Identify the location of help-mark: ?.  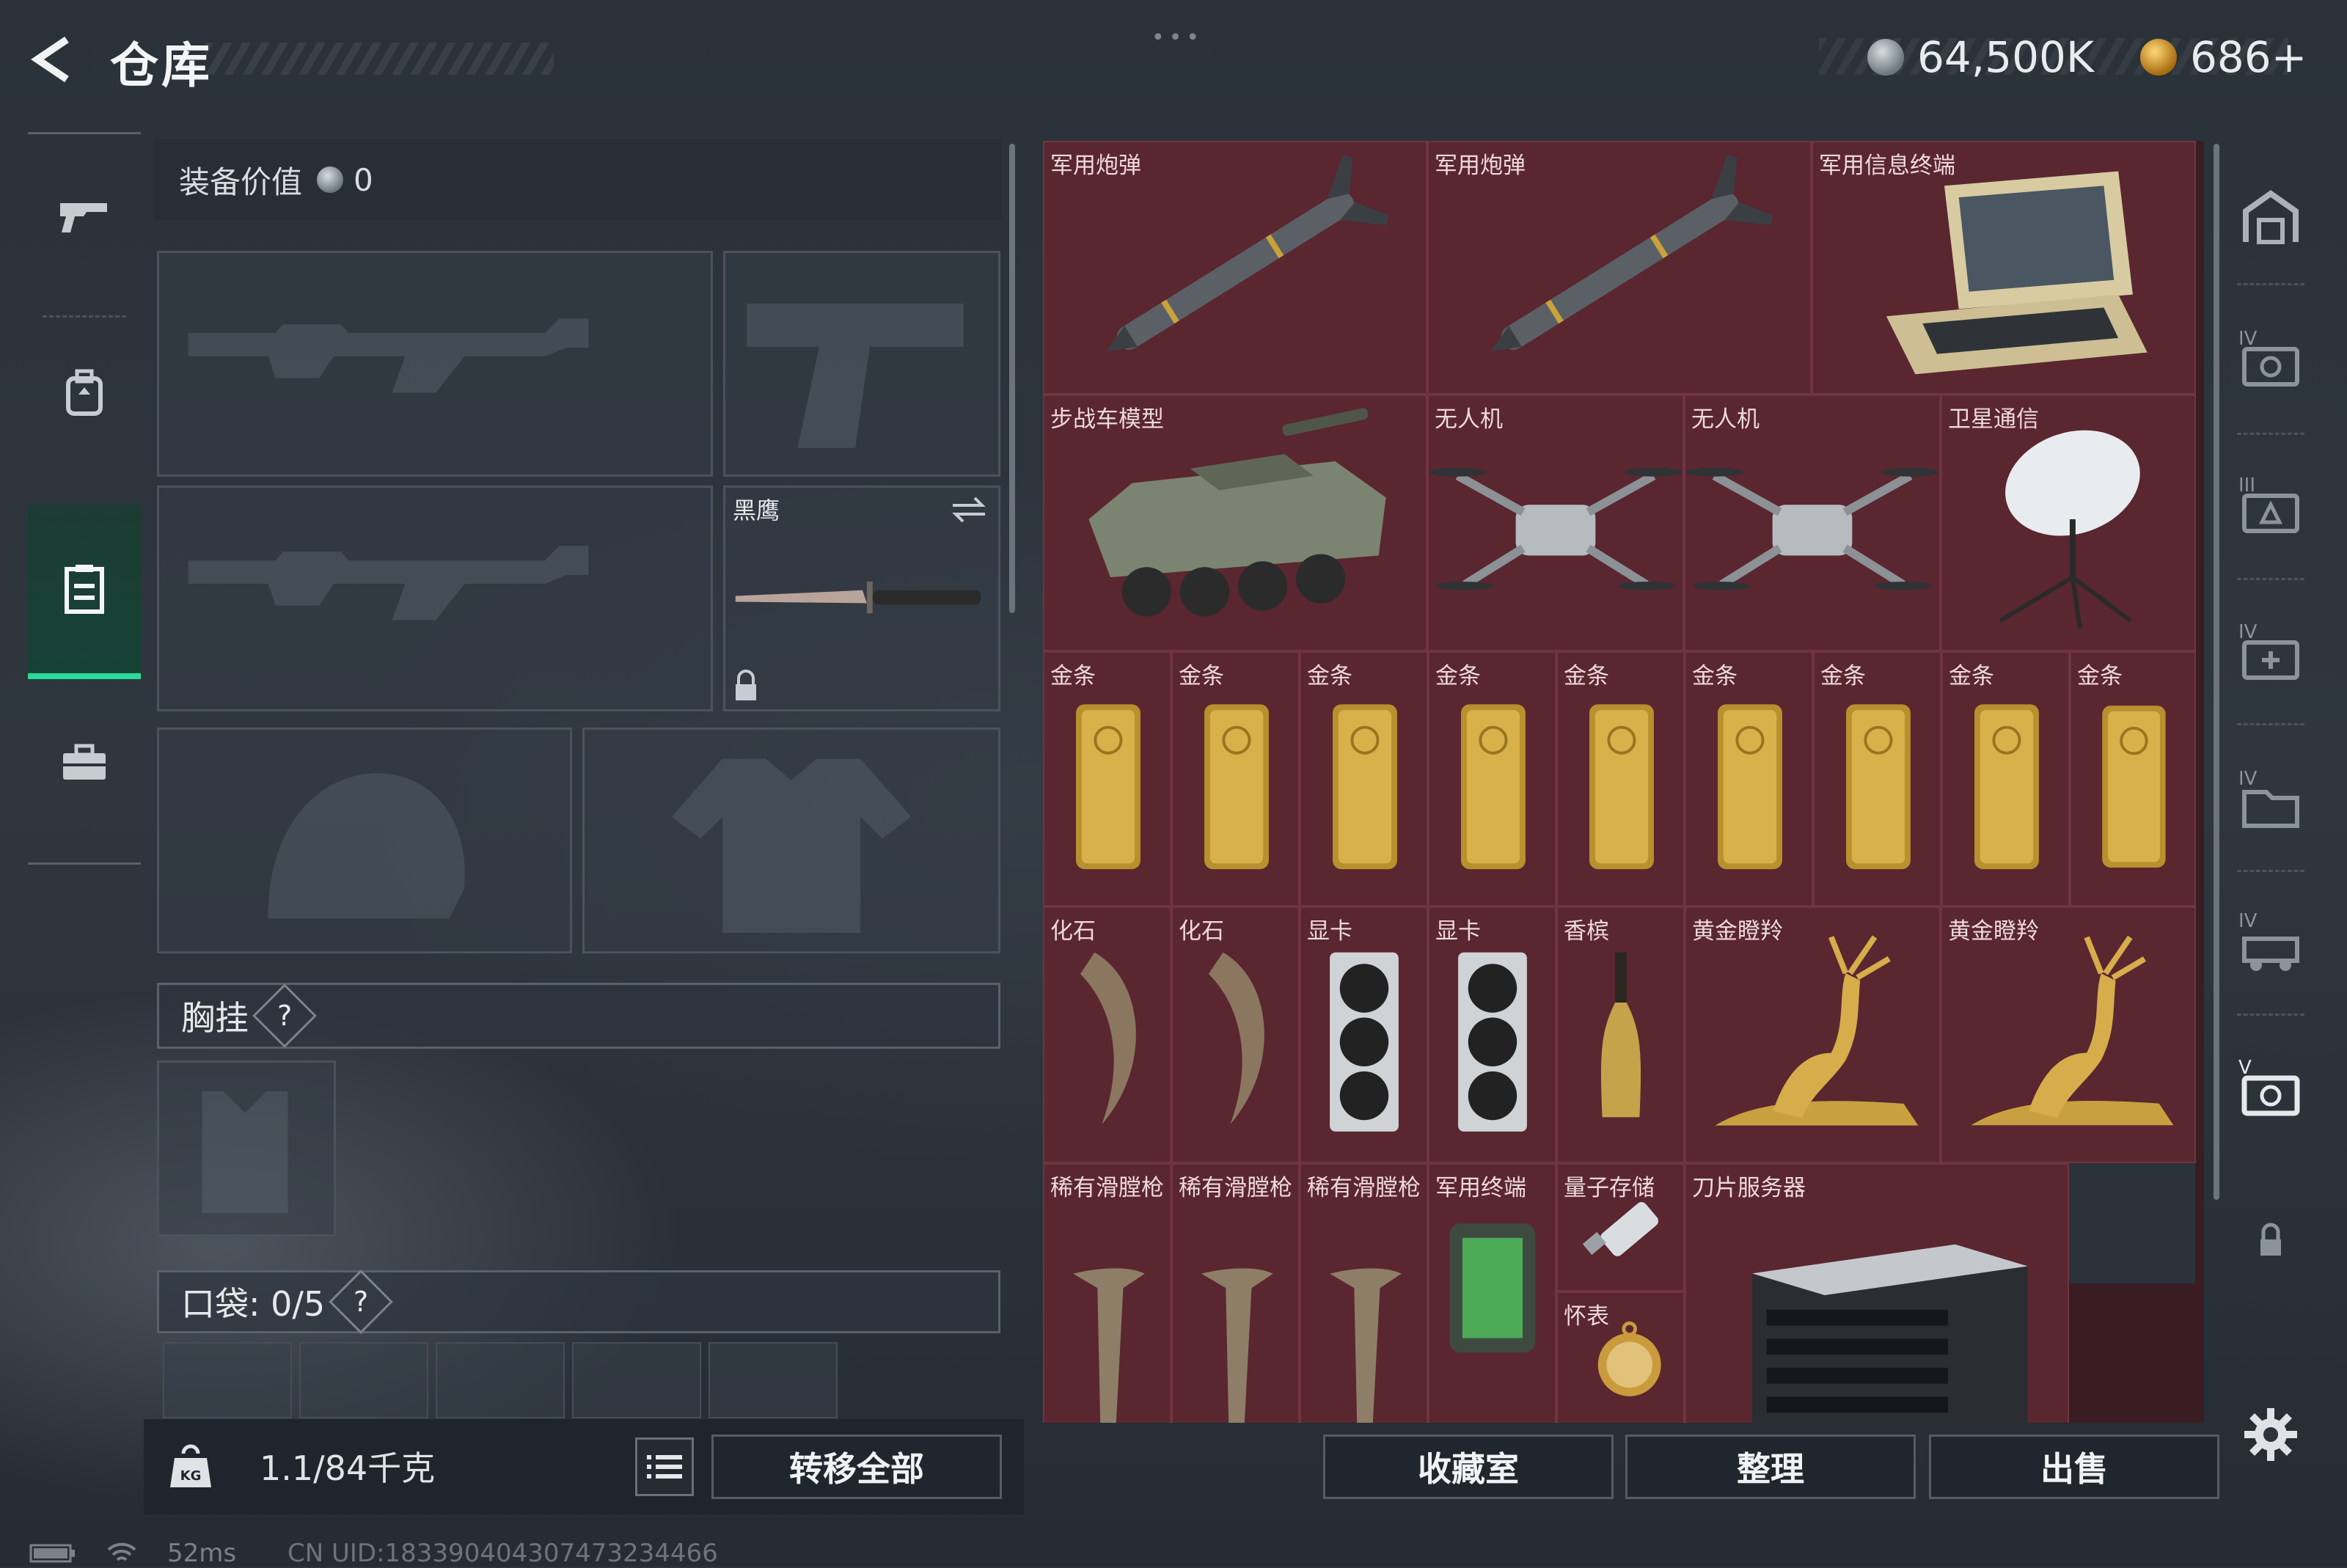
(361, 1301).